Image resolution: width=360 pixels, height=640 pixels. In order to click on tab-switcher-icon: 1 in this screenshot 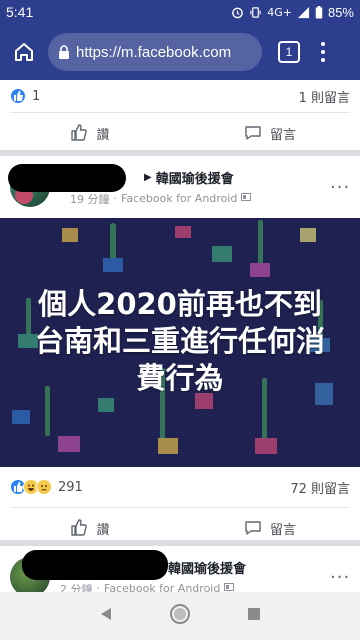, I will do `click(289, 52)`.